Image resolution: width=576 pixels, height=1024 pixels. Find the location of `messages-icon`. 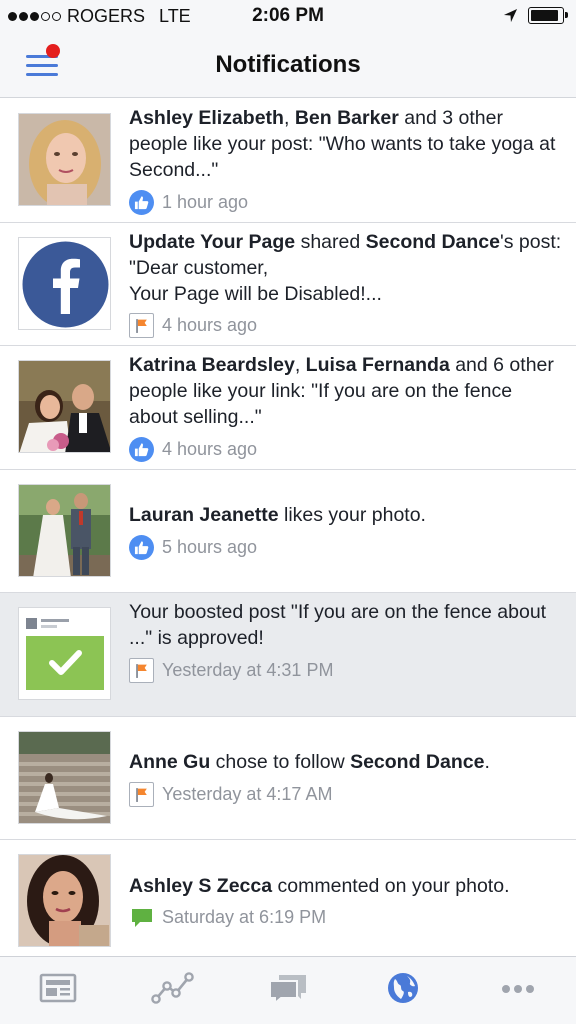

messages-icon is located at coordinates (288, 990).